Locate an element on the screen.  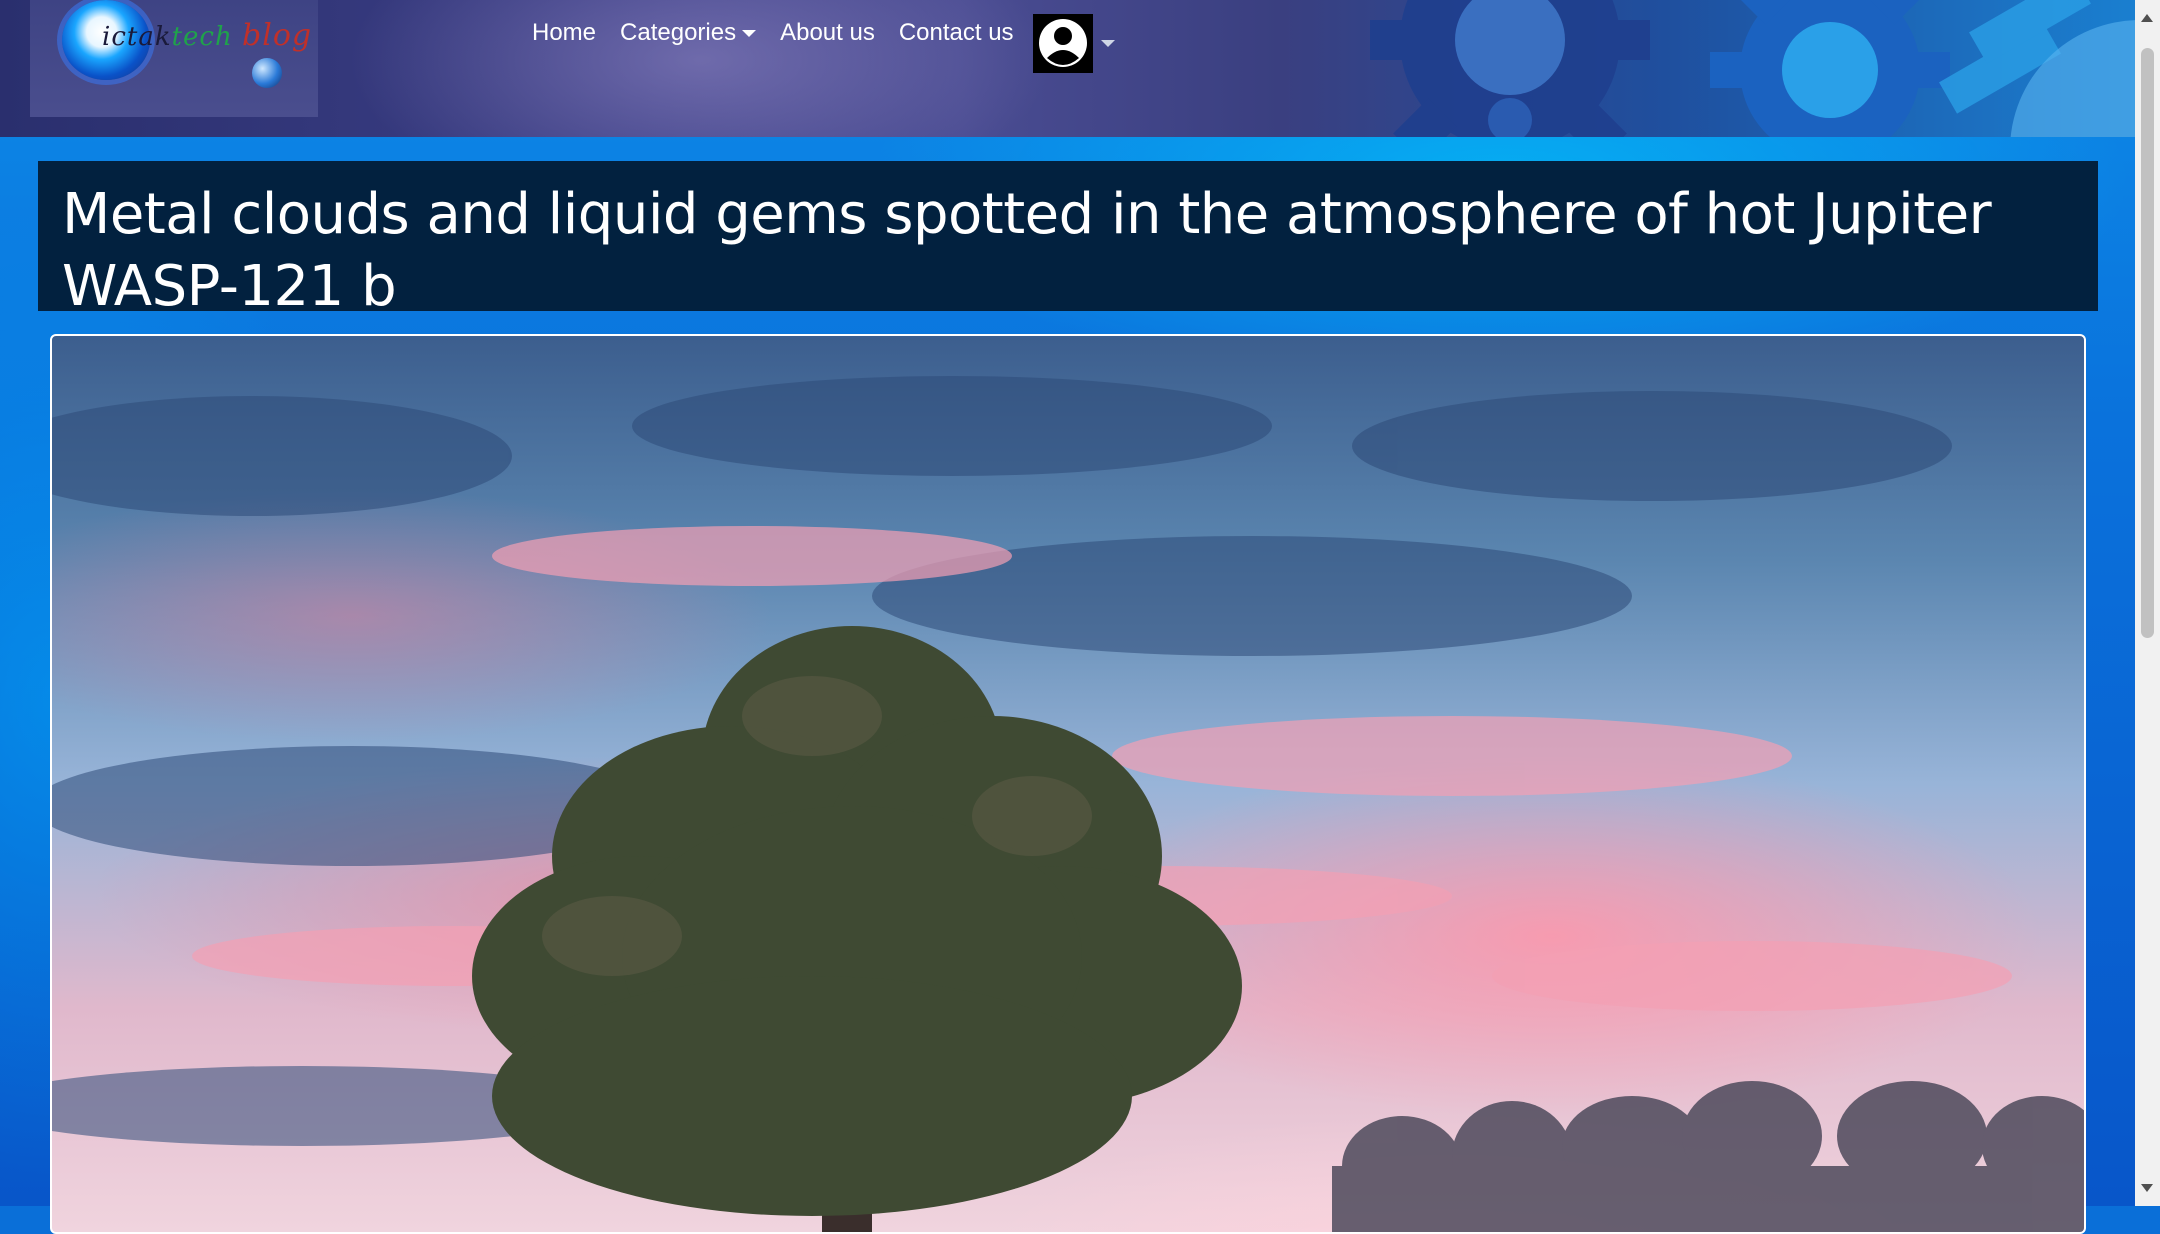
logo-text: ictaktech blog is located at coordinates (207, 35).